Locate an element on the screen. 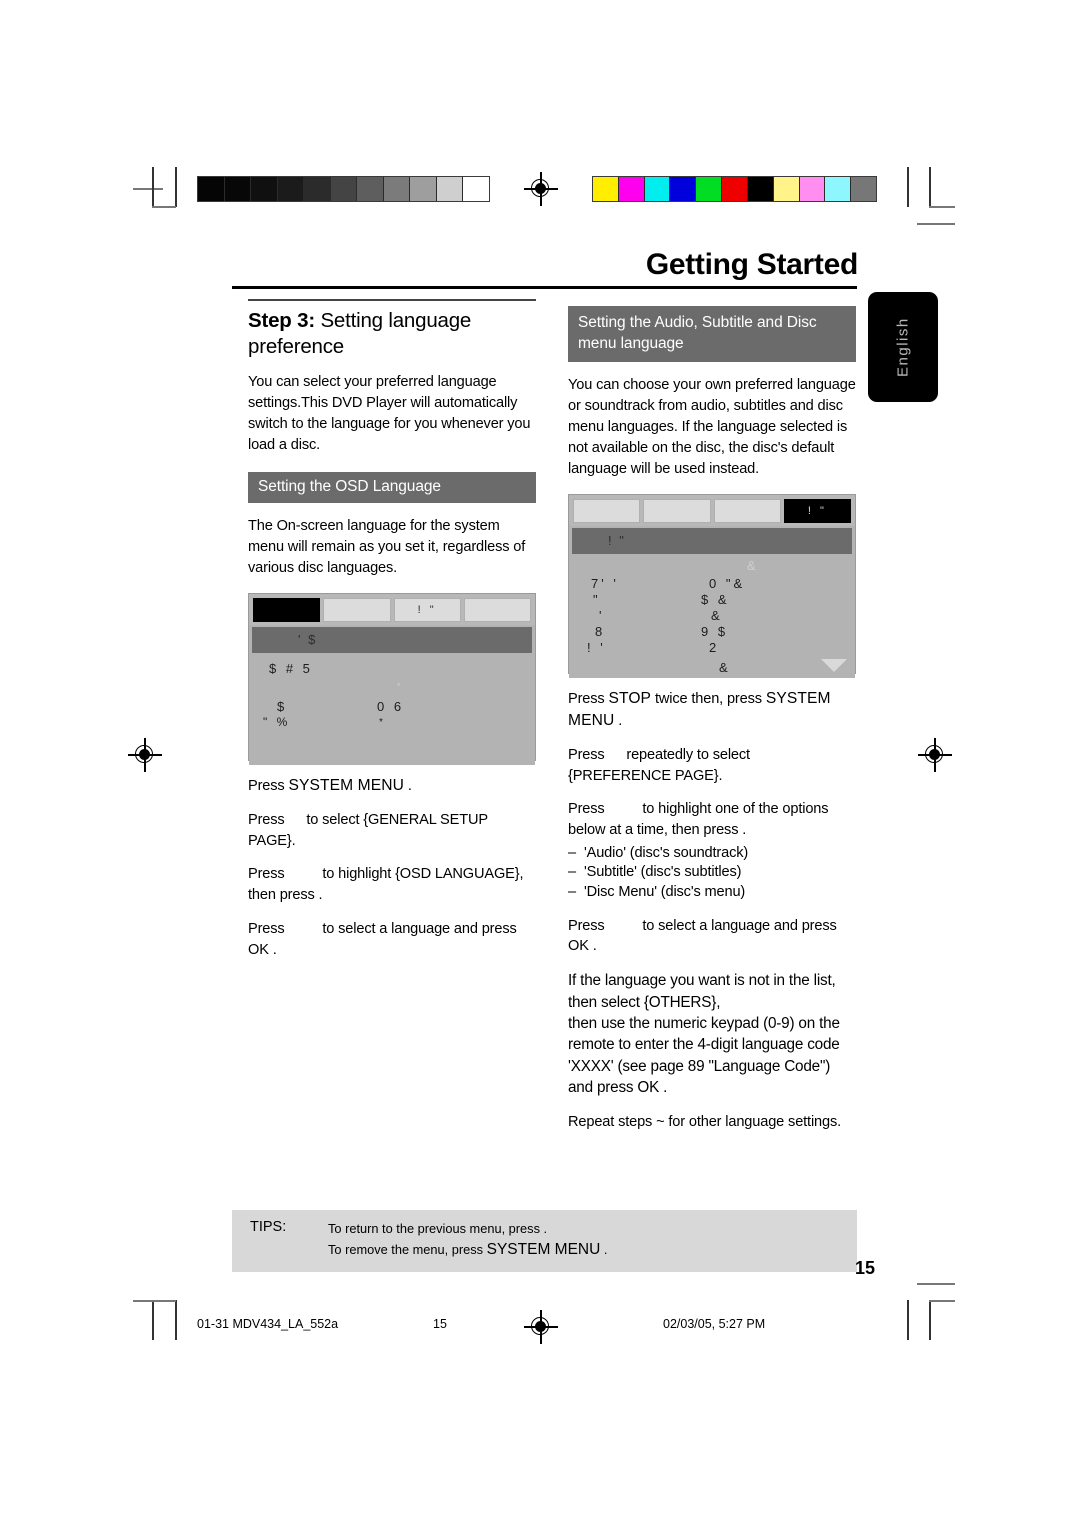 Image resolution: width=1080 pixels, height=1528 pixels. registration-target-left is located at coordinates (145, 755).